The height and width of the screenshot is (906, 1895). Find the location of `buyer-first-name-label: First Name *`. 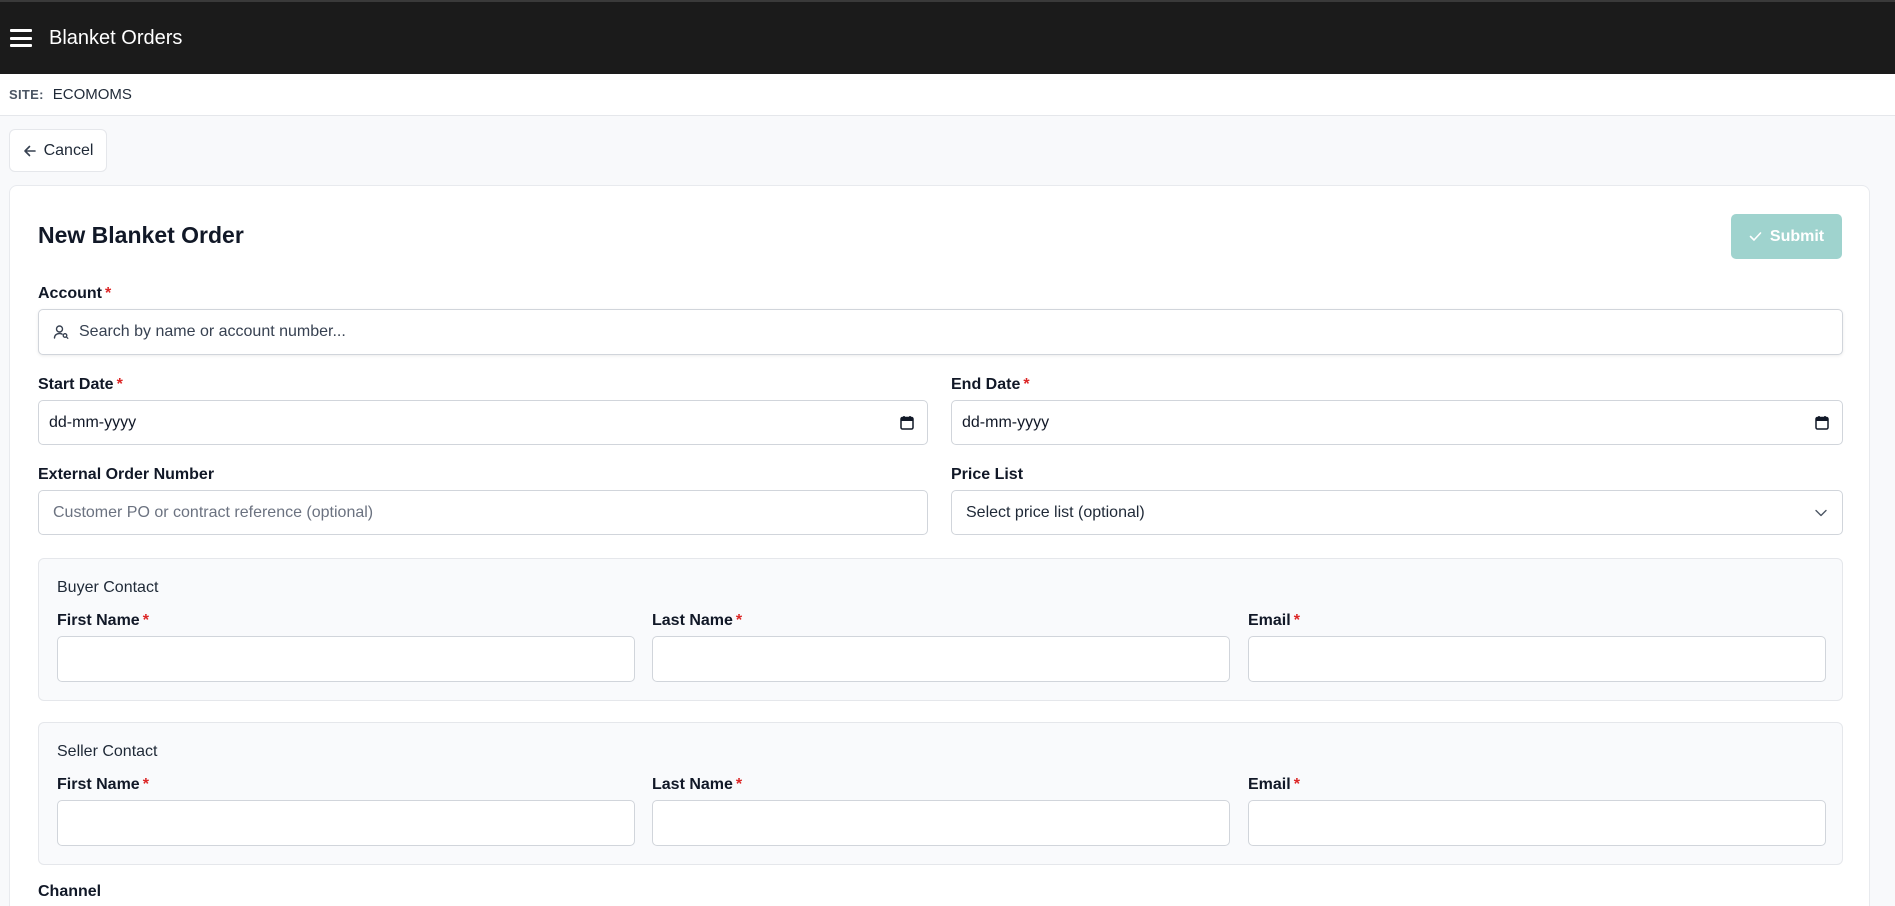

buyer-first-name-label: First Name * is located at coordinates (103, 621).